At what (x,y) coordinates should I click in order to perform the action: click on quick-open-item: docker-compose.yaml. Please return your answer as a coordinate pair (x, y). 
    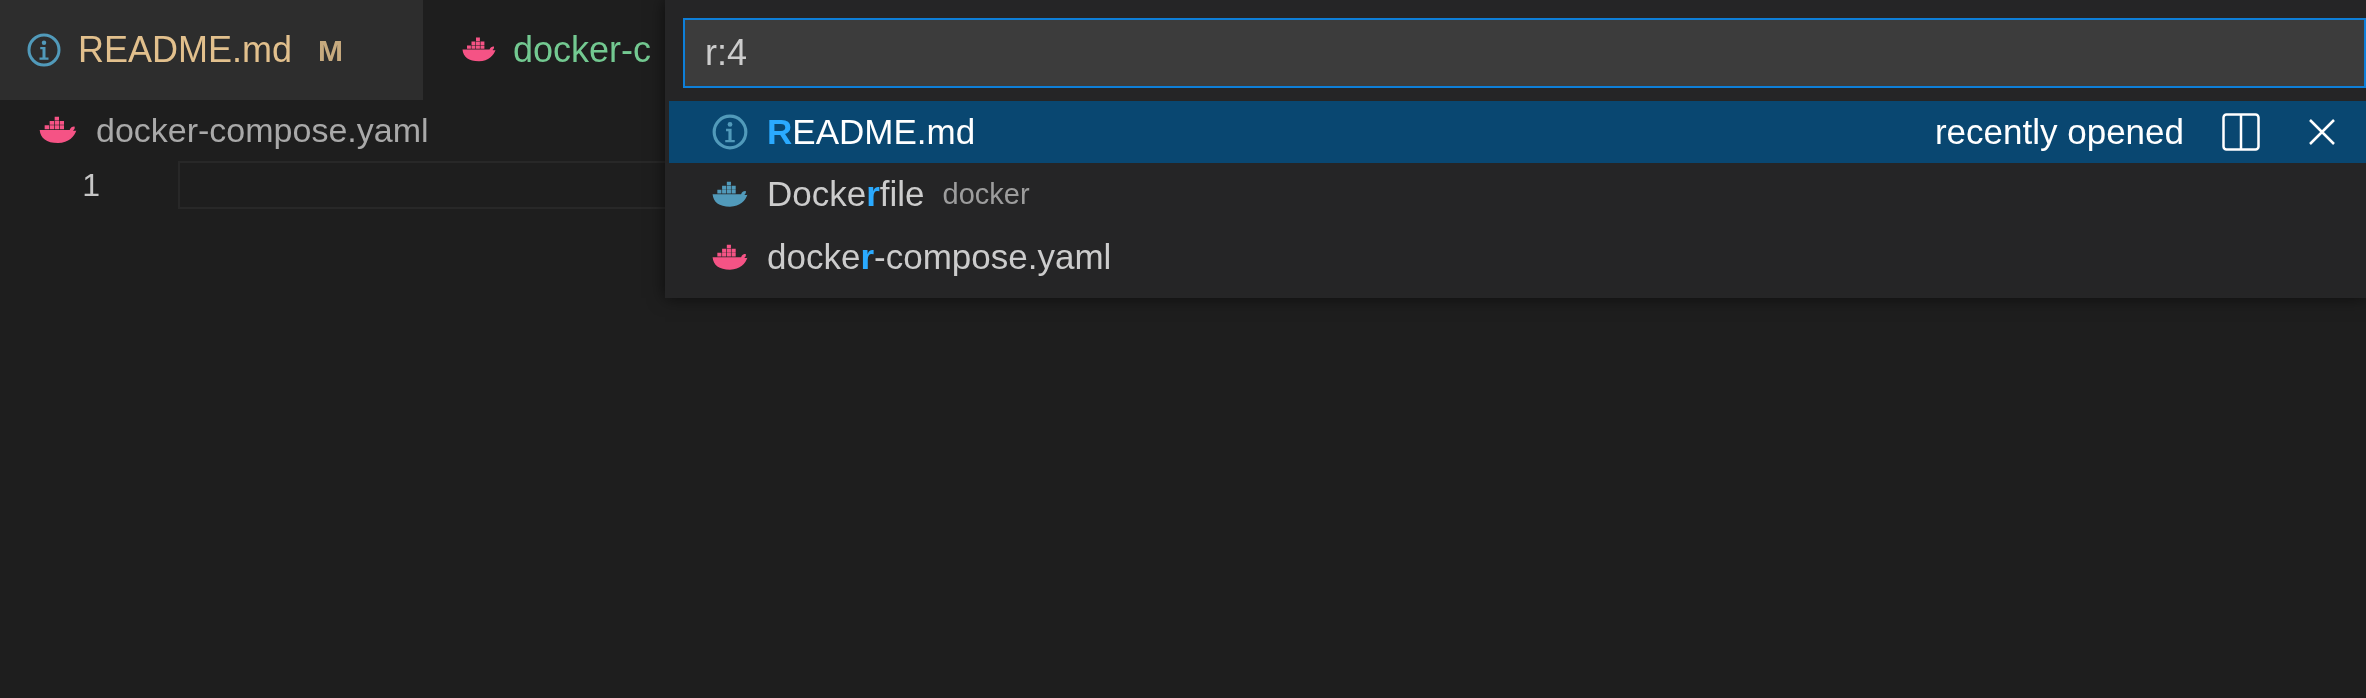
    Looking at the image, I should click on (1517, 257).